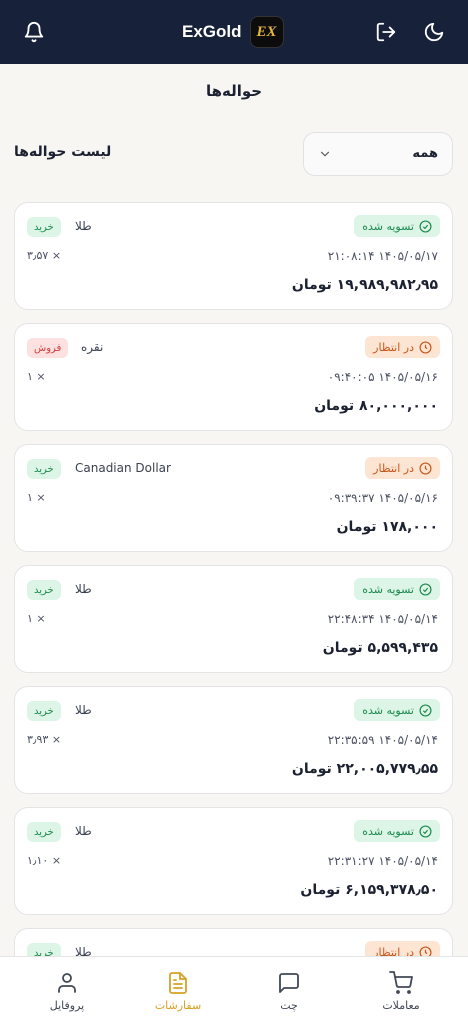 The height and width of the screenshot is (1024, 468). I want to click on brand-name: ExGold, so click(212, 31).